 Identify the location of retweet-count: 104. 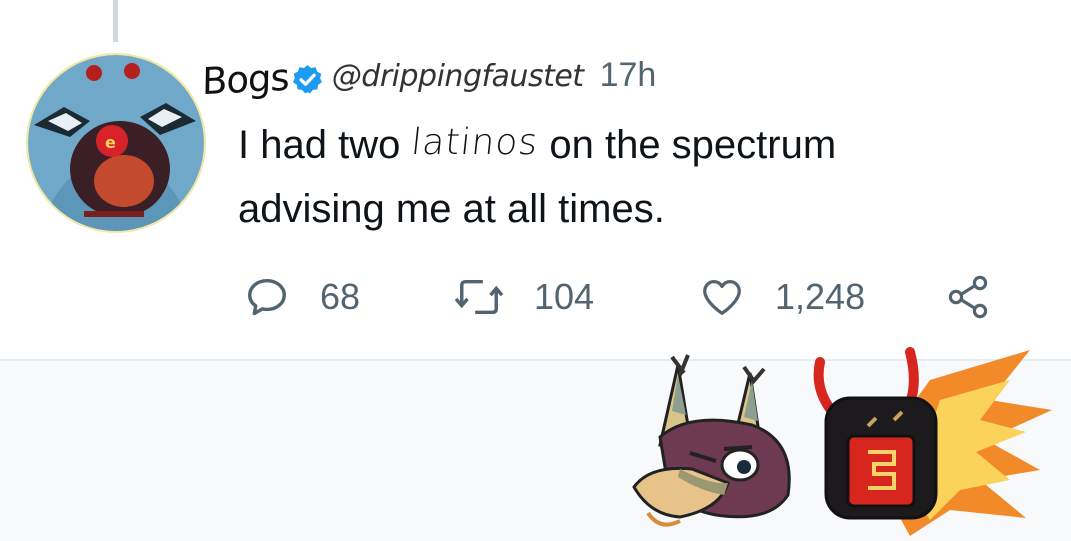
(564, 296).